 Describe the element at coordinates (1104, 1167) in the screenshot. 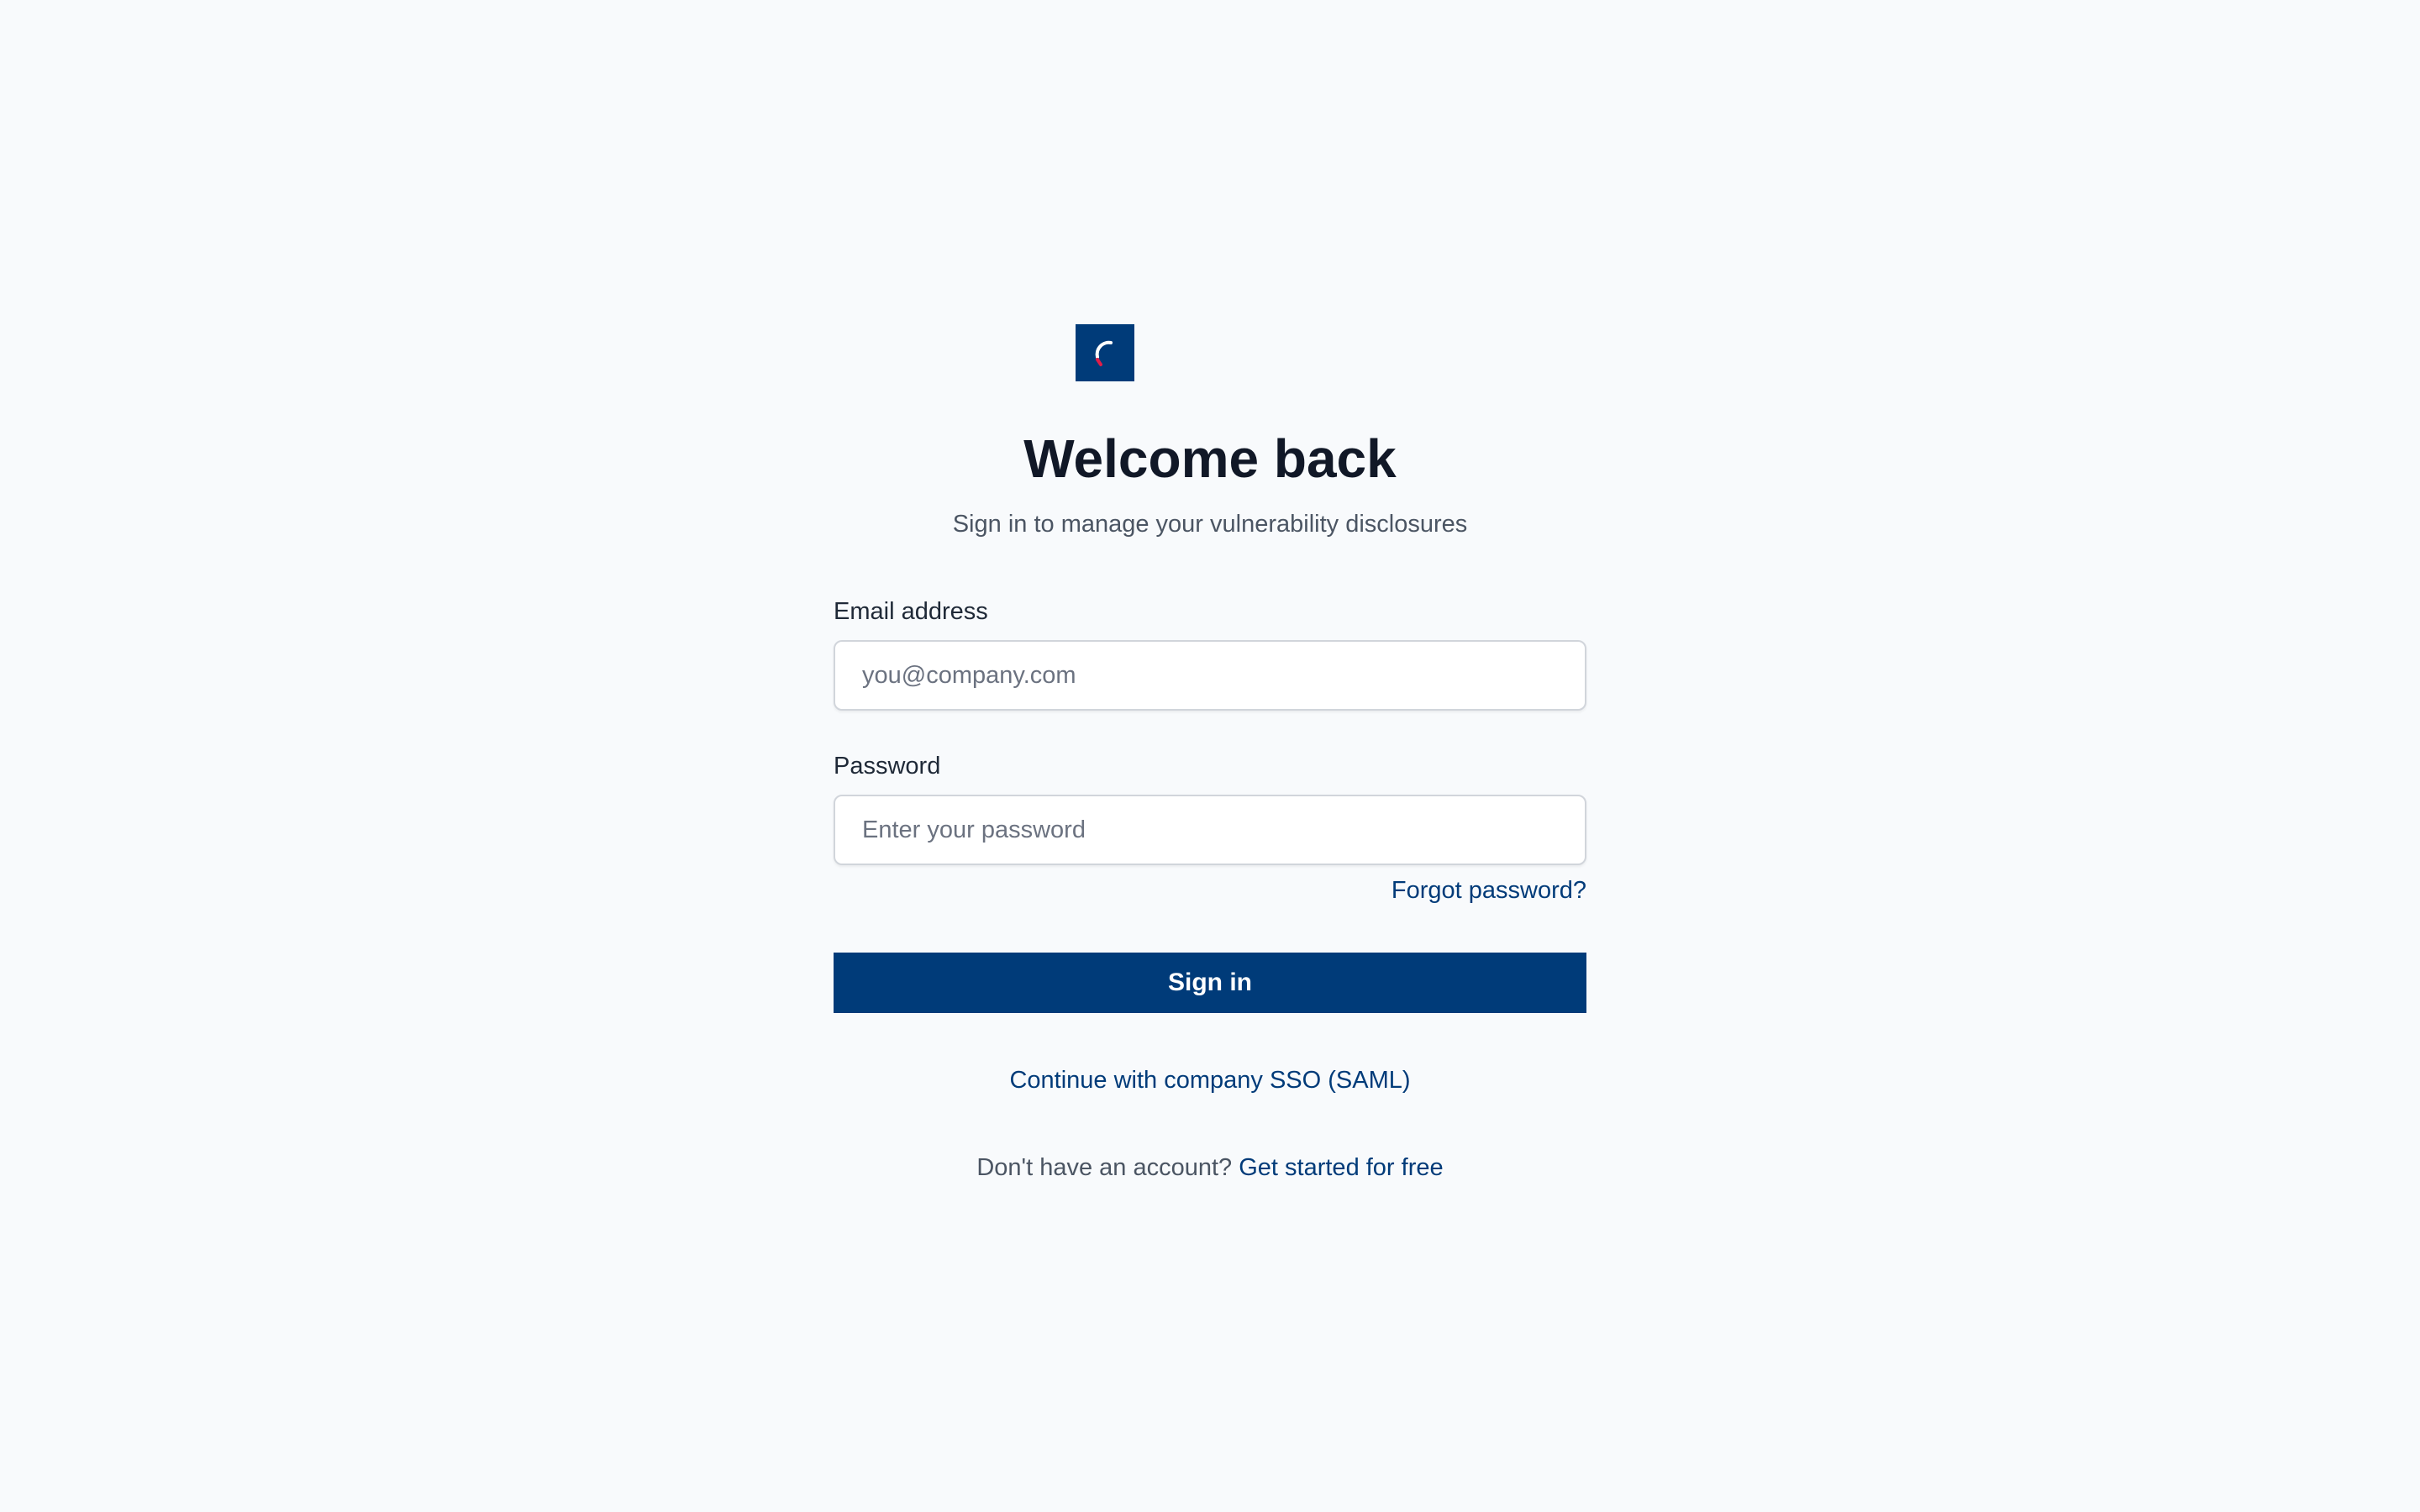

I see `signup-prompt: Don't have an account?` at that location.